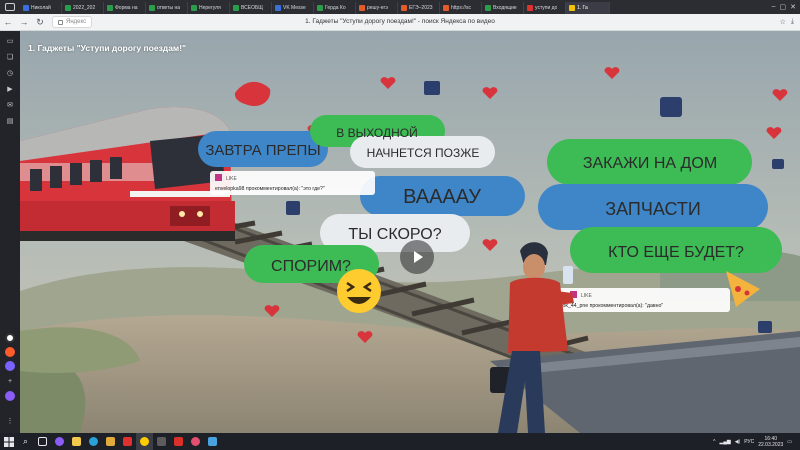  I want to click on sidebar-settings-icon: ⋮, so click(10, 421).